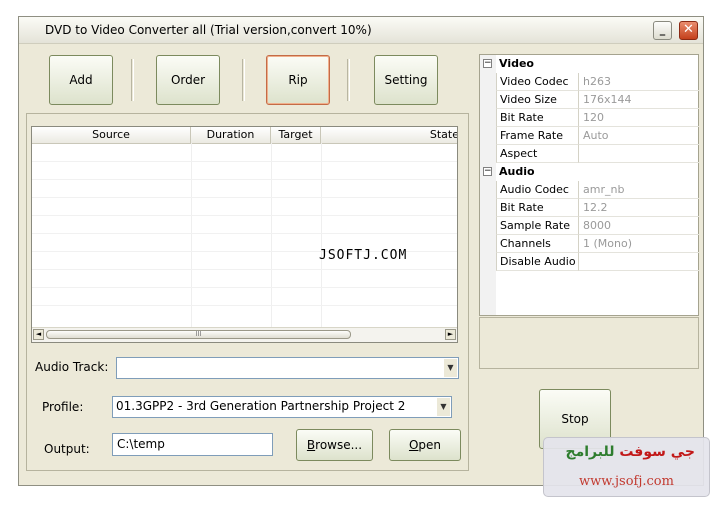 Image resolution: width=724 pixels, height=510 pixels. Describe the element at coordinates (363, 255) in the screenshot. I see `jsoftj-watermark: JSOFTJ.COM` at that location.